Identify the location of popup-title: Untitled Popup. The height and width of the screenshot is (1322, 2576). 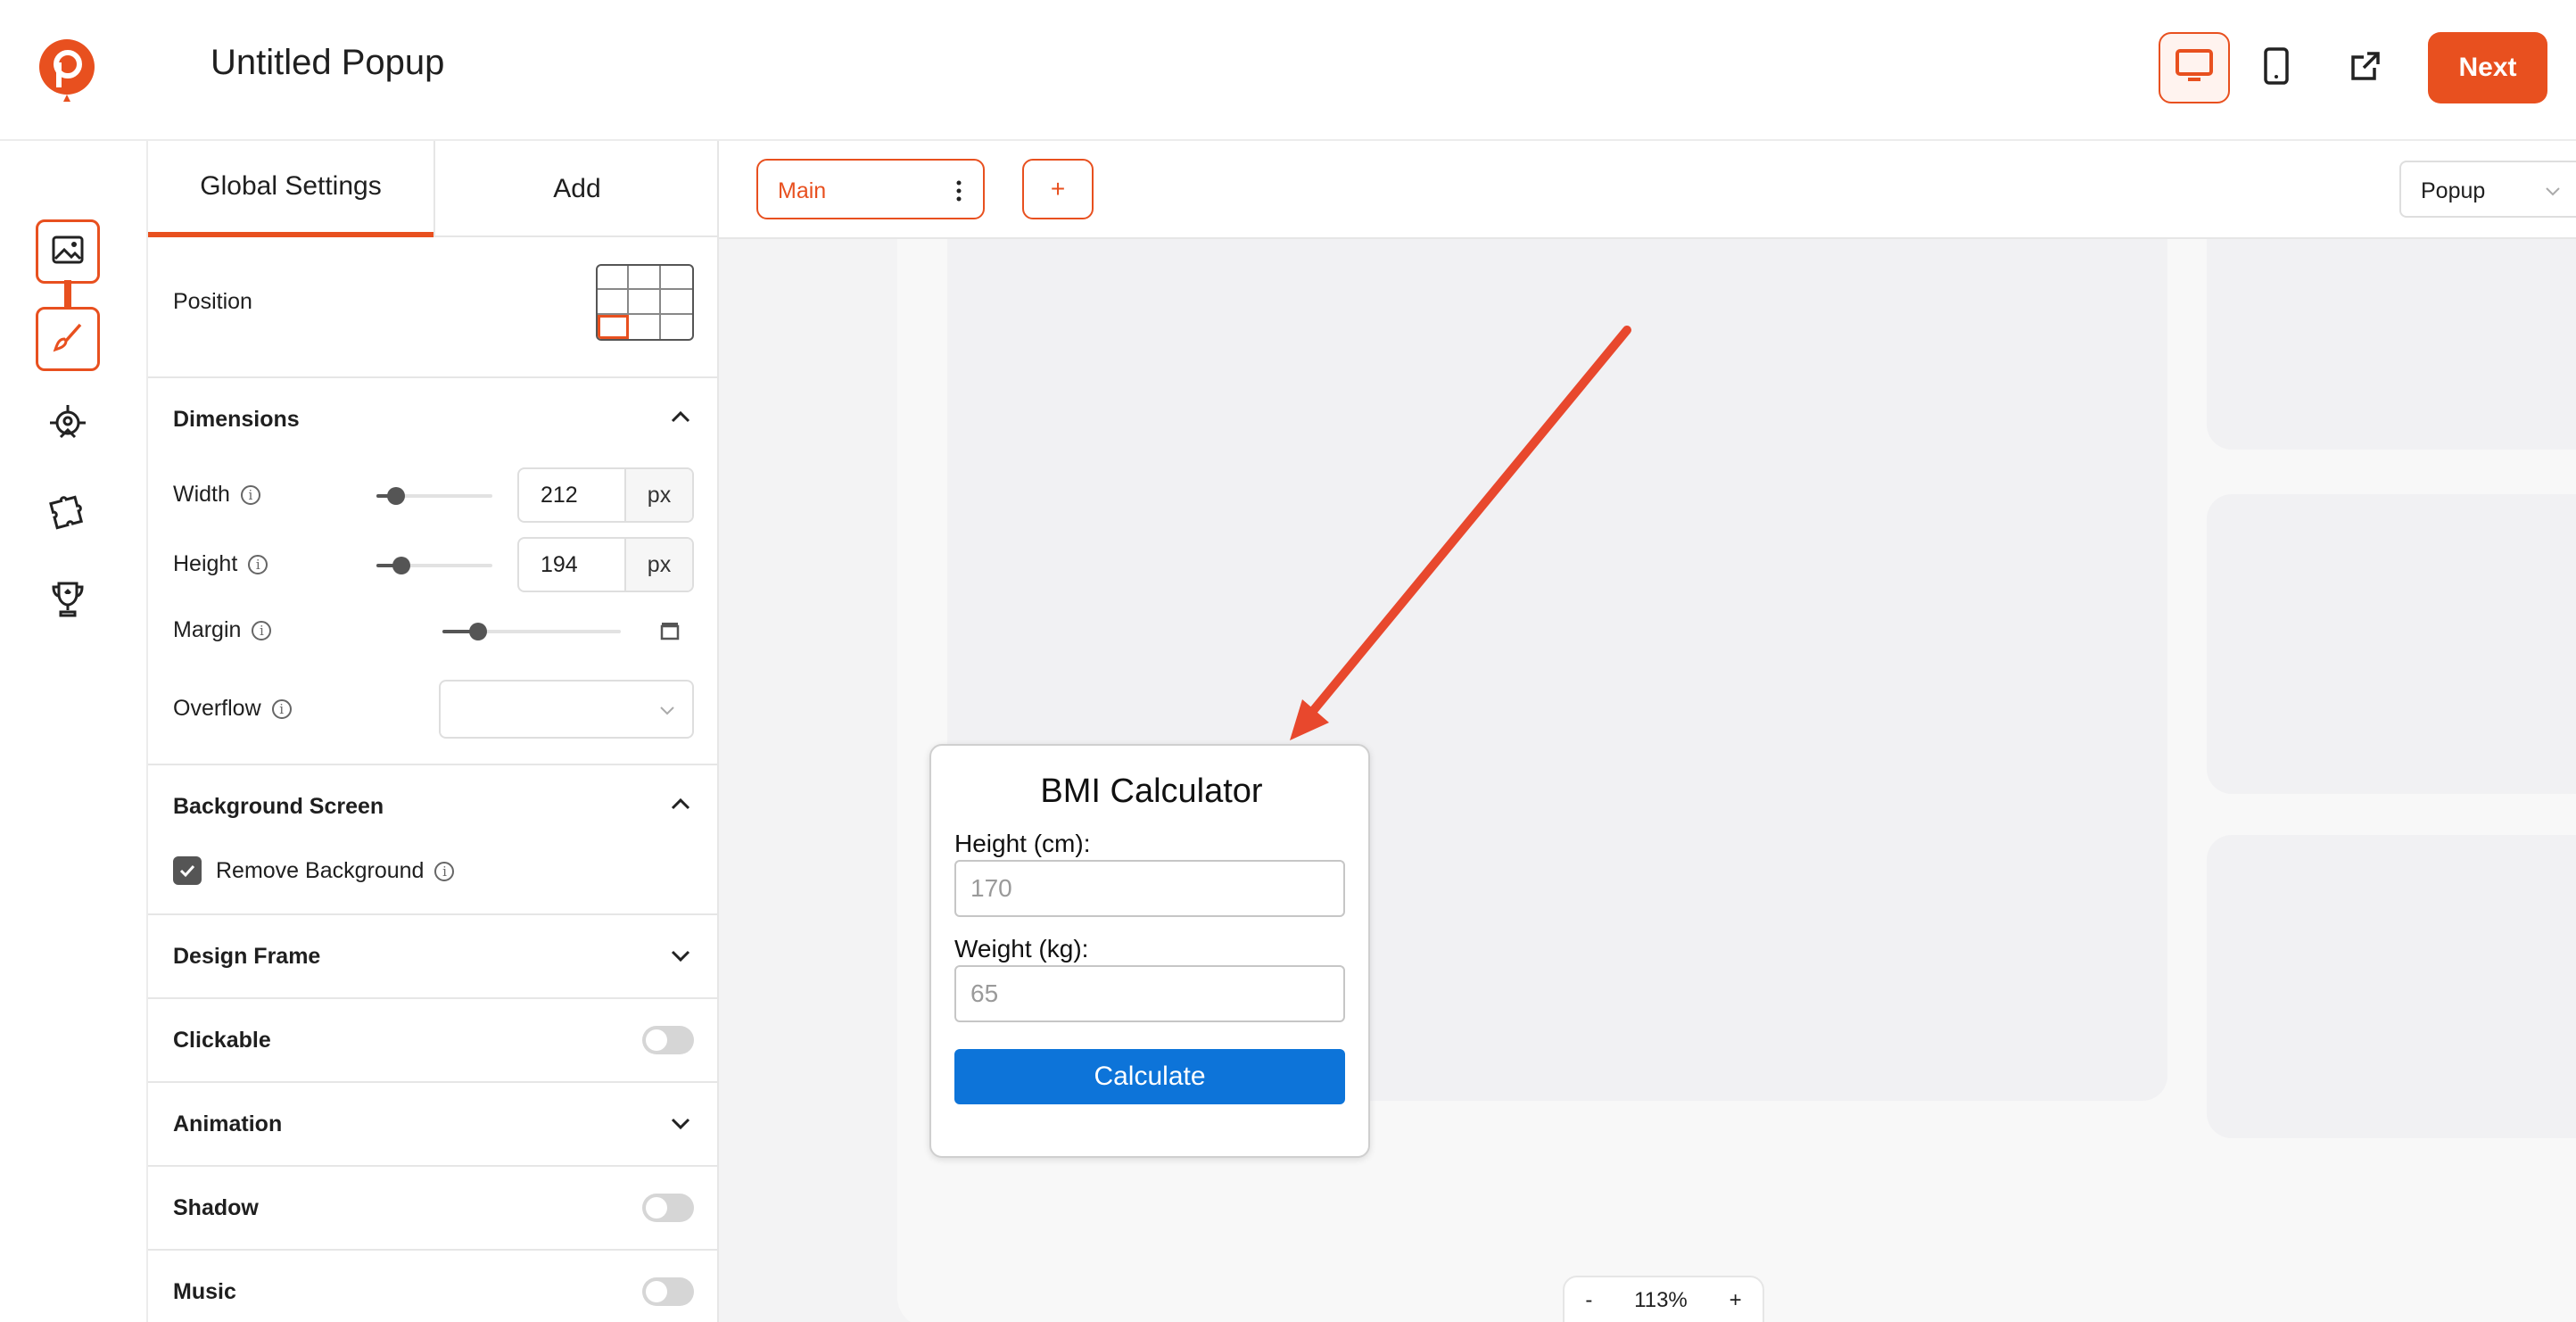
(328, 63).